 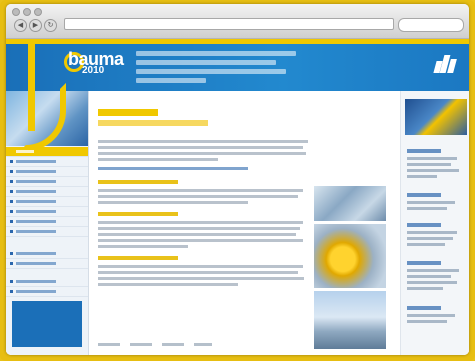 What do you see at coordinates (445, 63) in the screenshot?
I see `organizer-logo-icon` at bounding box center [445, 63].